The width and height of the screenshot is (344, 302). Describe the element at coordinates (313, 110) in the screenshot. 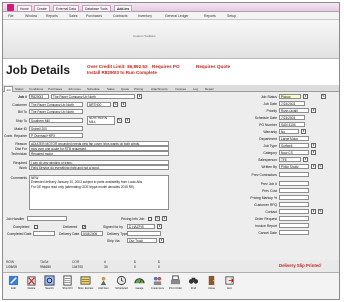

I see `priority-lookup-button: ▾` at that location.